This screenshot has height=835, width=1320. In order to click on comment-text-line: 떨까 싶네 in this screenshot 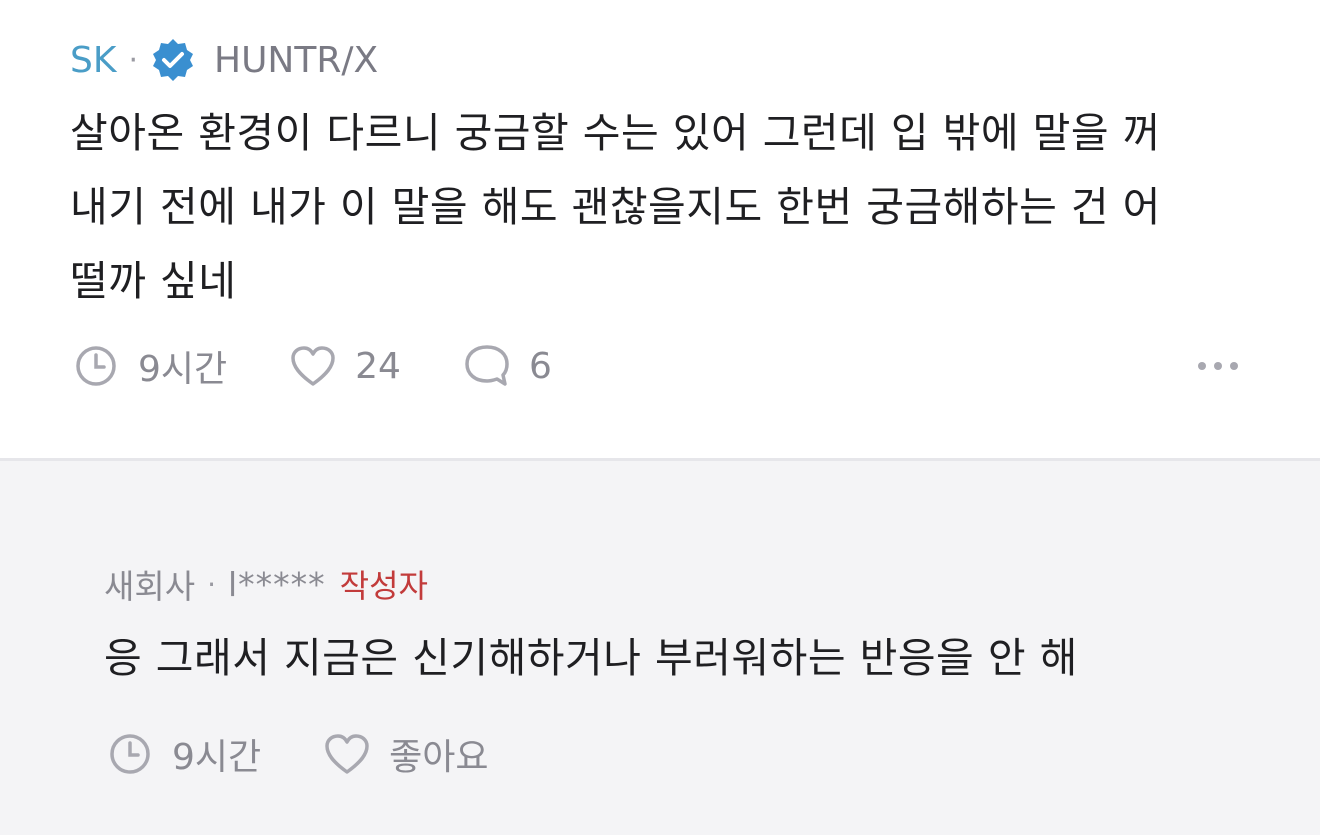, I will do `click(153, 281)`.